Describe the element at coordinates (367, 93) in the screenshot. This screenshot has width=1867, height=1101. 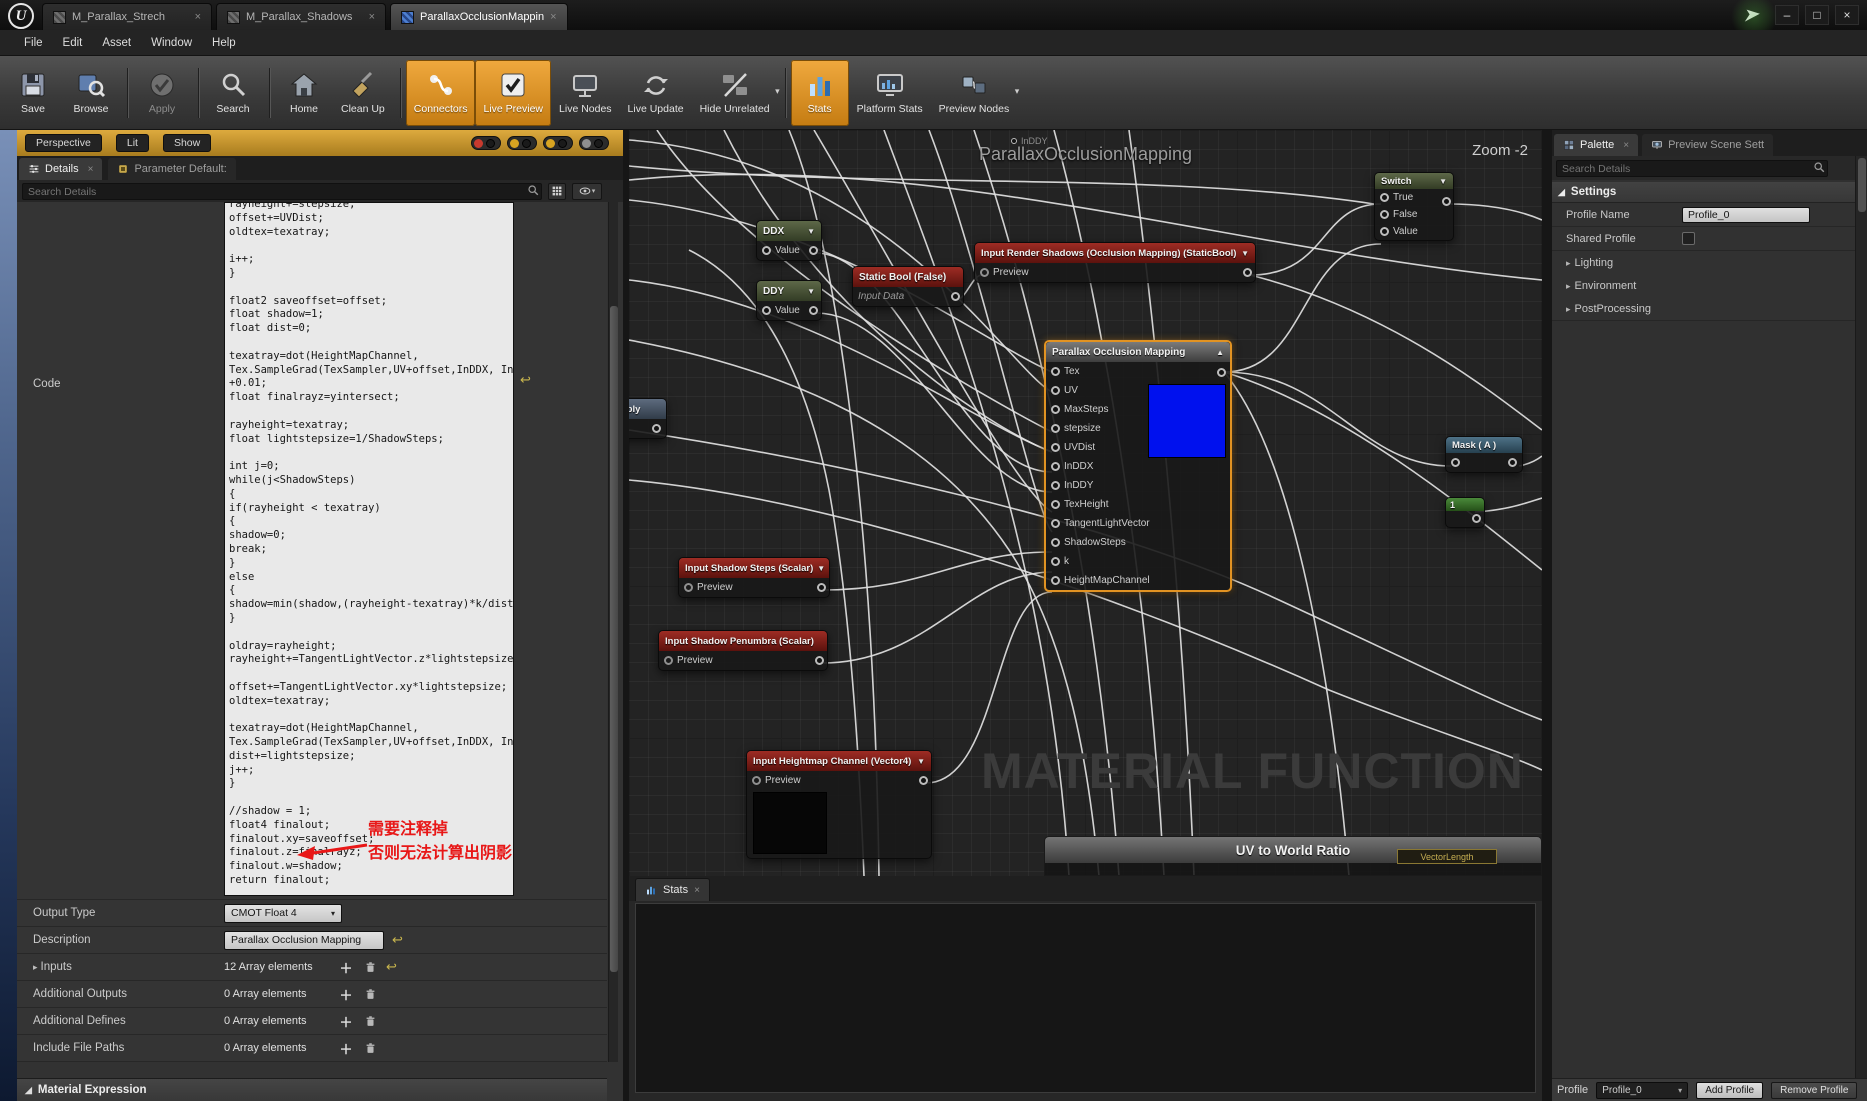
I see `toolbar-button: Clean Up` at that location.